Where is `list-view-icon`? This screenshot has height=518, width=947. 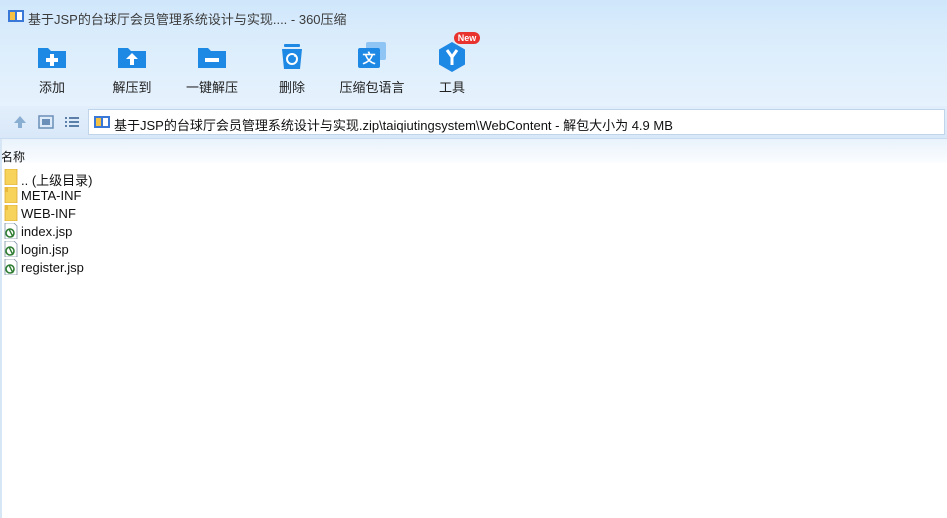
list-view-icon is located at coordinates (72, 122).